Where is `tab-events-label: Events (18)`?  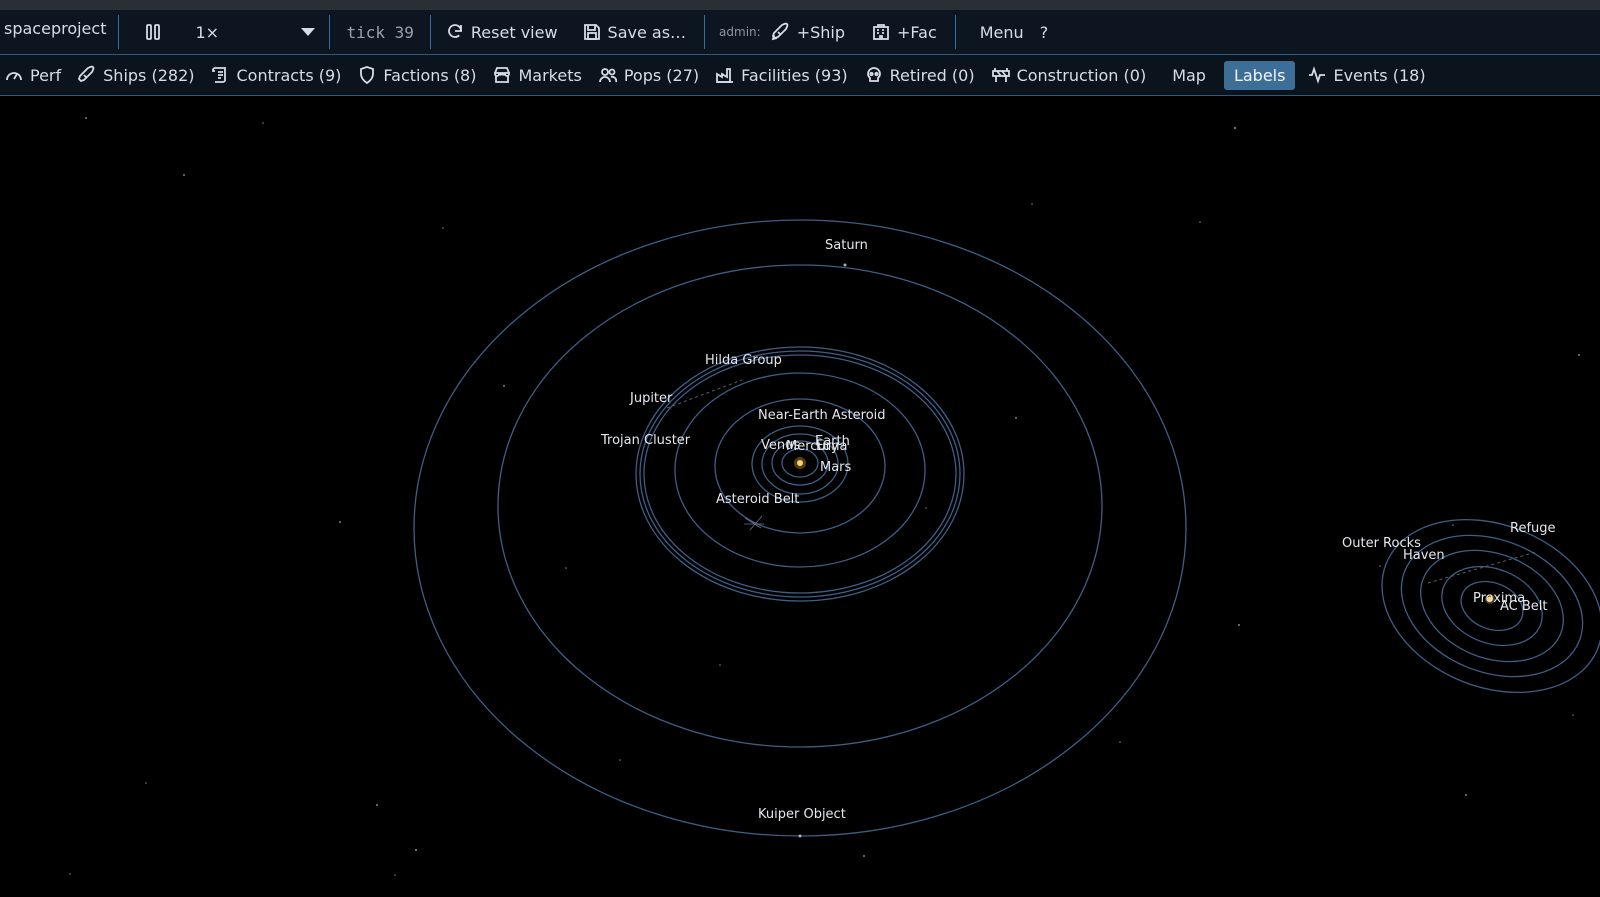
tab-events-label: Events (18) is located at coordinates (1379, 75).